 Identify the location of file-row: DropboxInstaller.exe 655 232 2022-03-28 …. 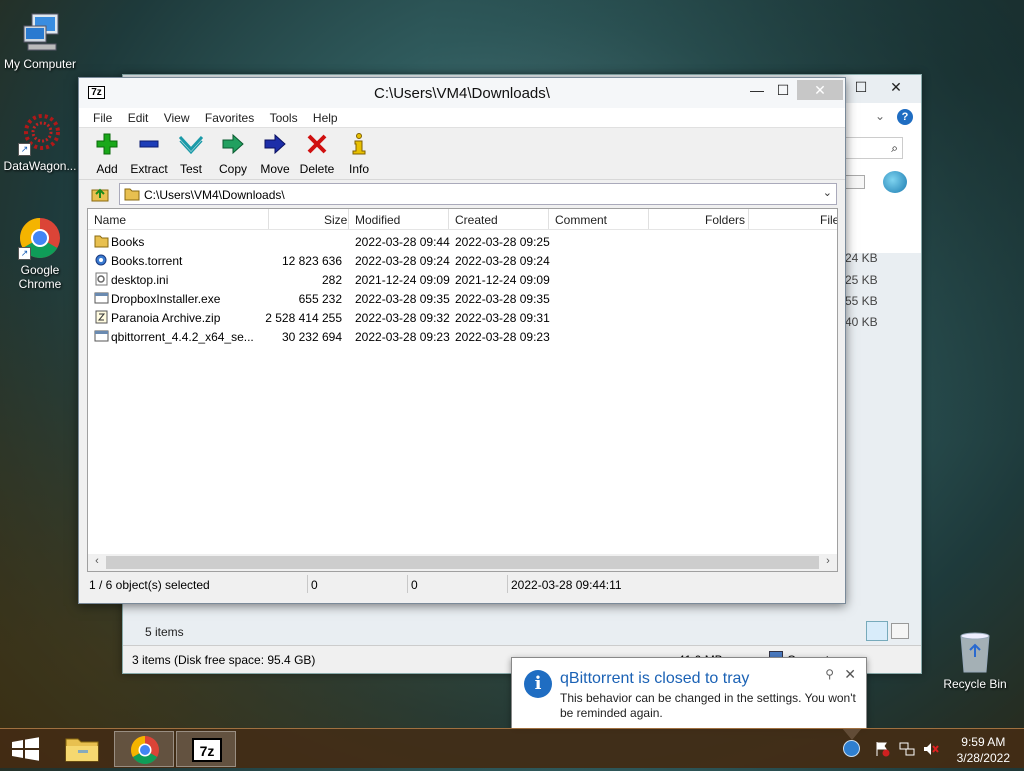
(462, 298).